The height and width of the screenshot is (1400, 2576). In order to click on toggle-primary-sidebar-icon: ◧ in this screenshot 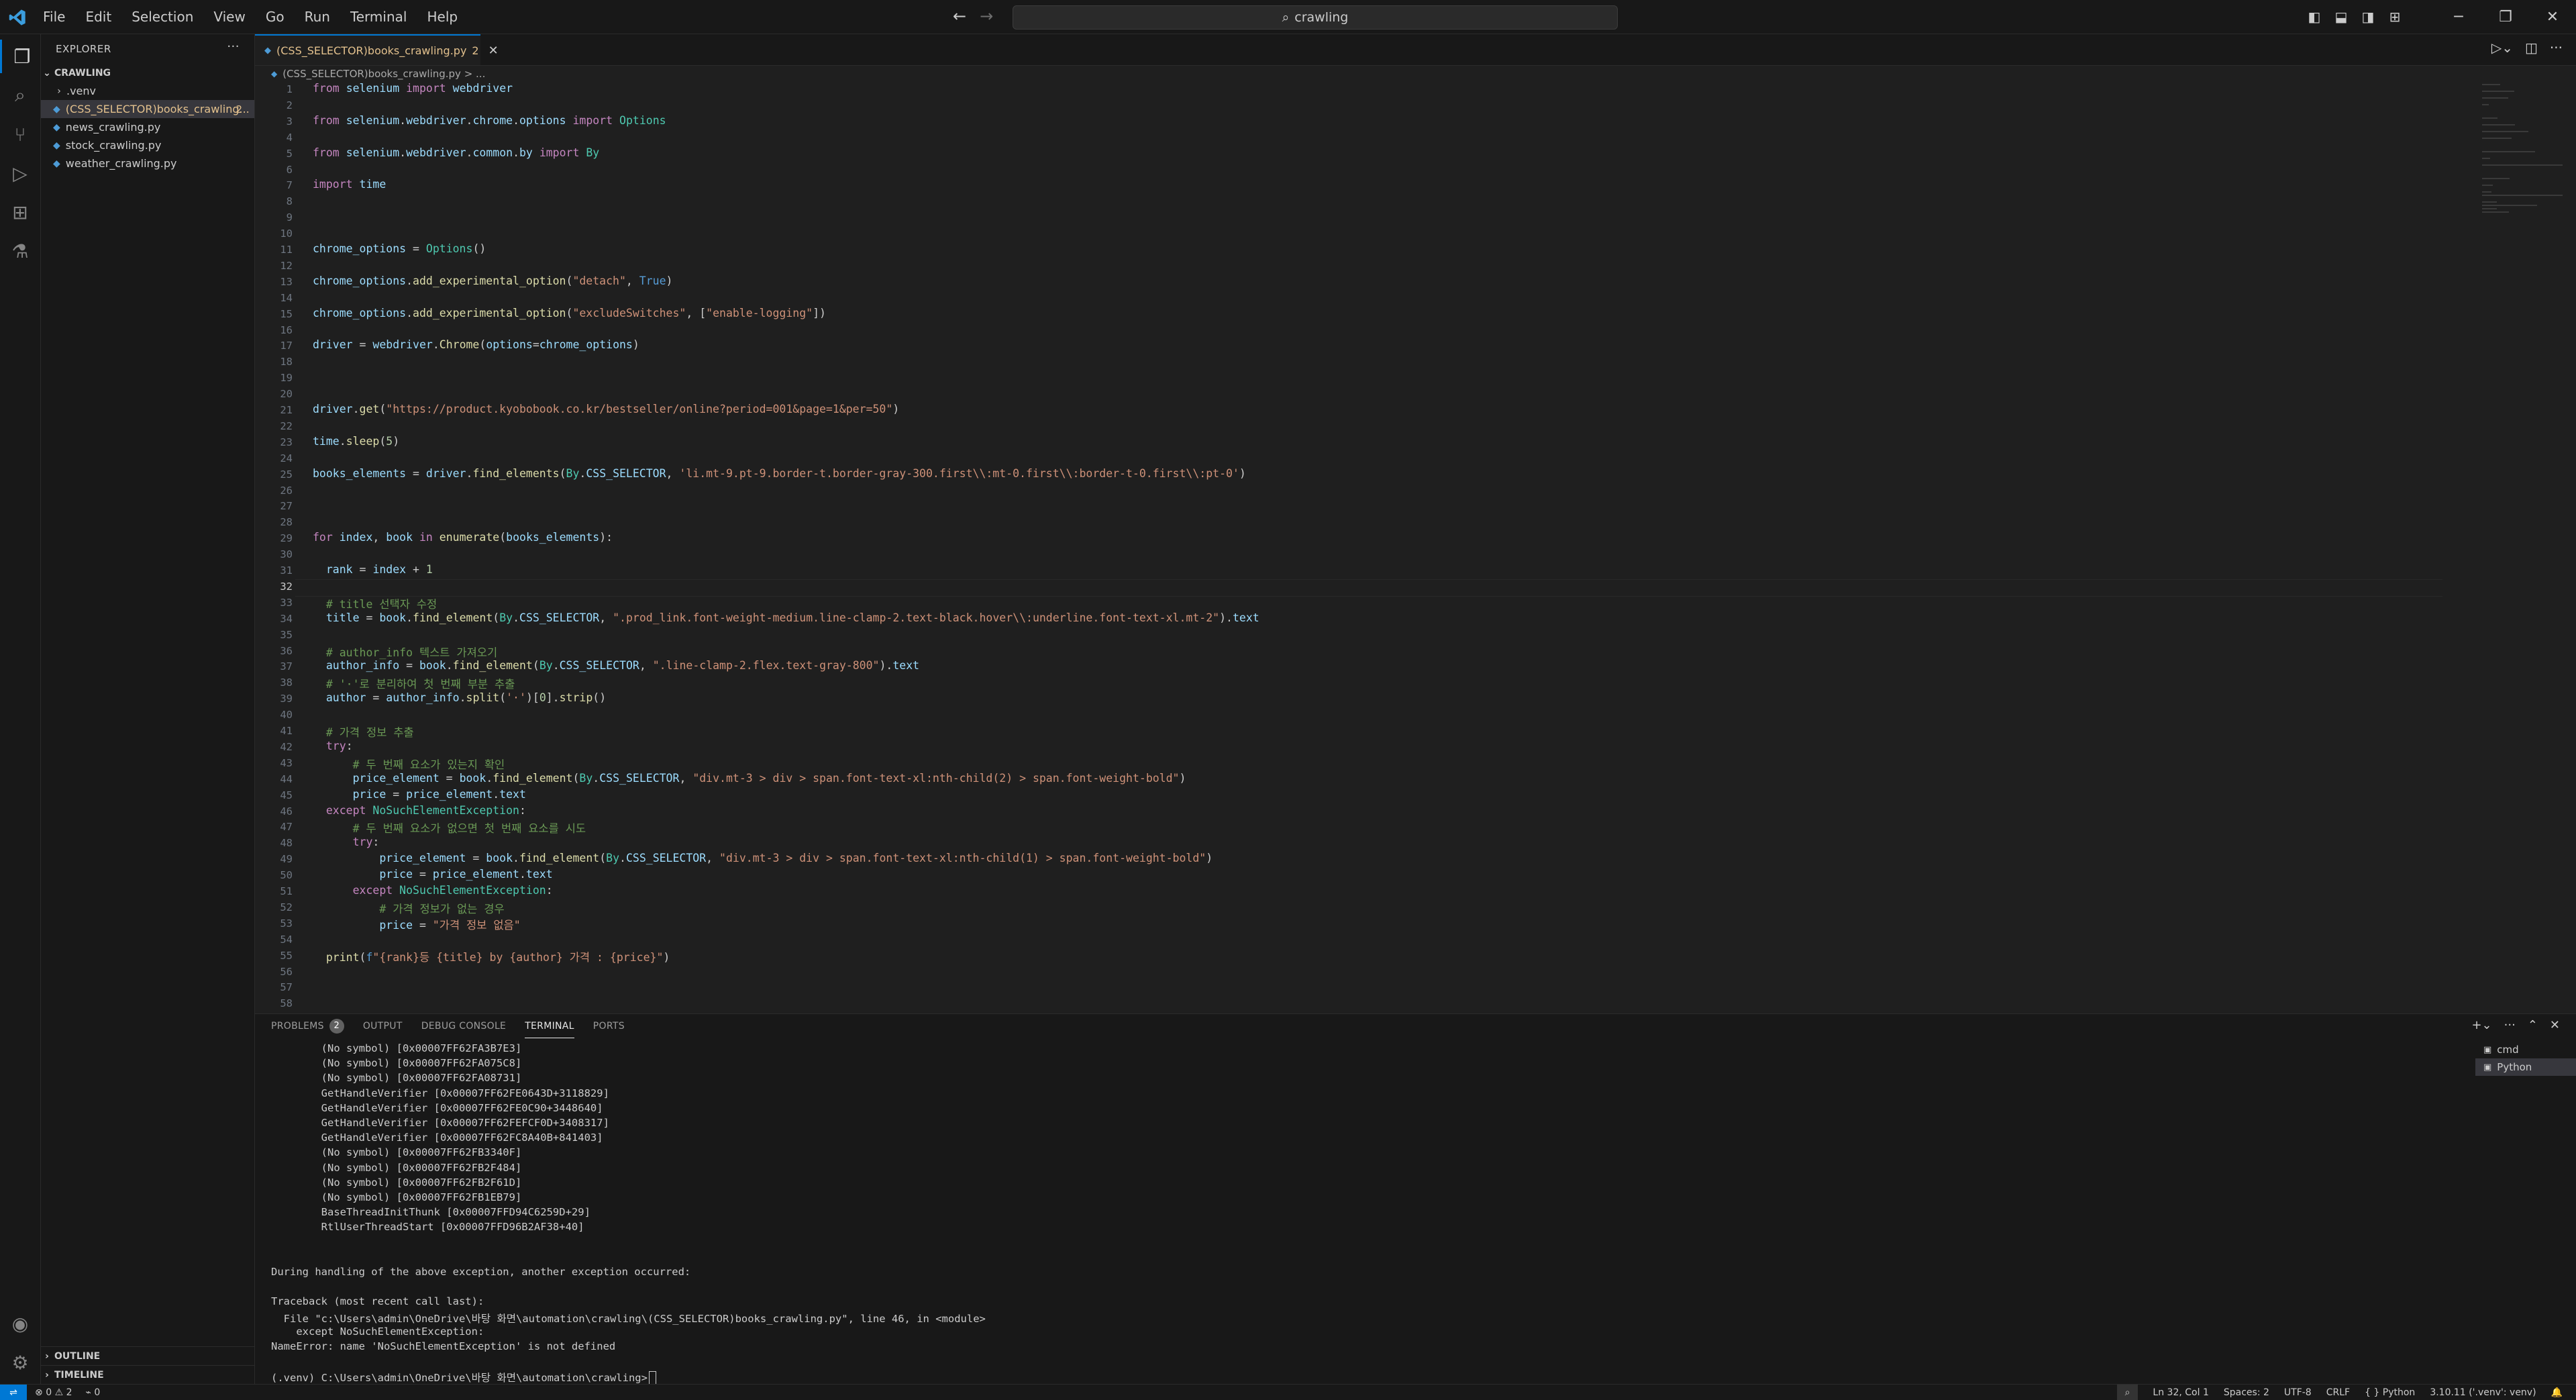, I will do `click(2314, 17)`.